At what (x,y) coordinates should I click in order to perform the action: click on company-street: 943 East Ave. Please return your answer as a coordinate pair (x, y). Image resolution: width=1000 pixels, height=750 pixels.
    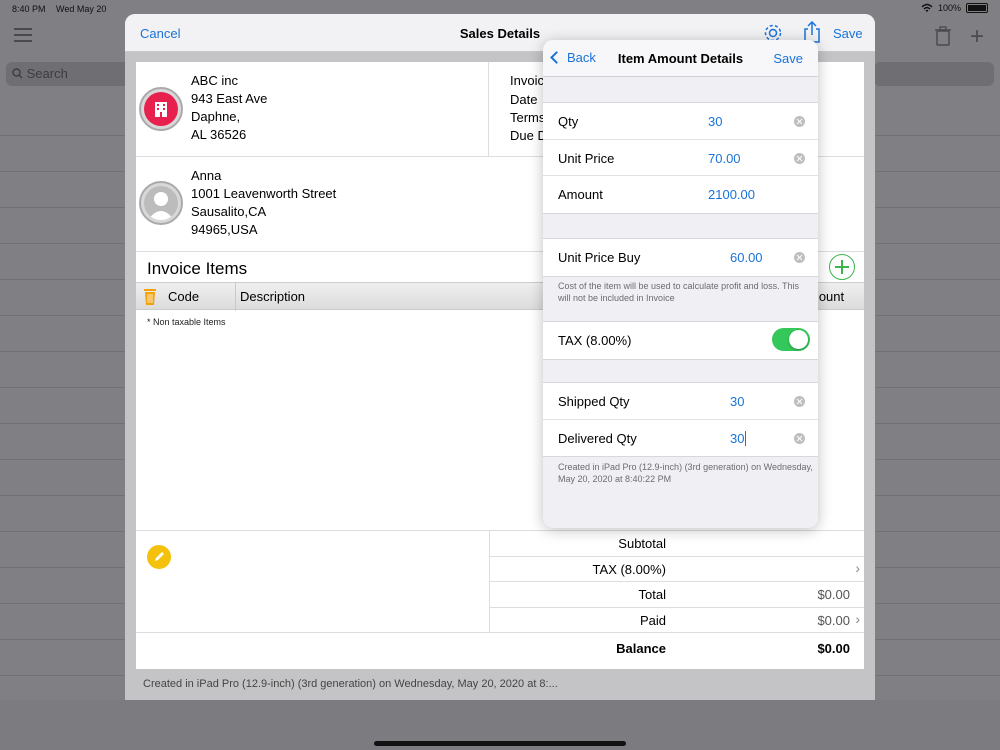
    Looking at the image, I should click on (229, 98).